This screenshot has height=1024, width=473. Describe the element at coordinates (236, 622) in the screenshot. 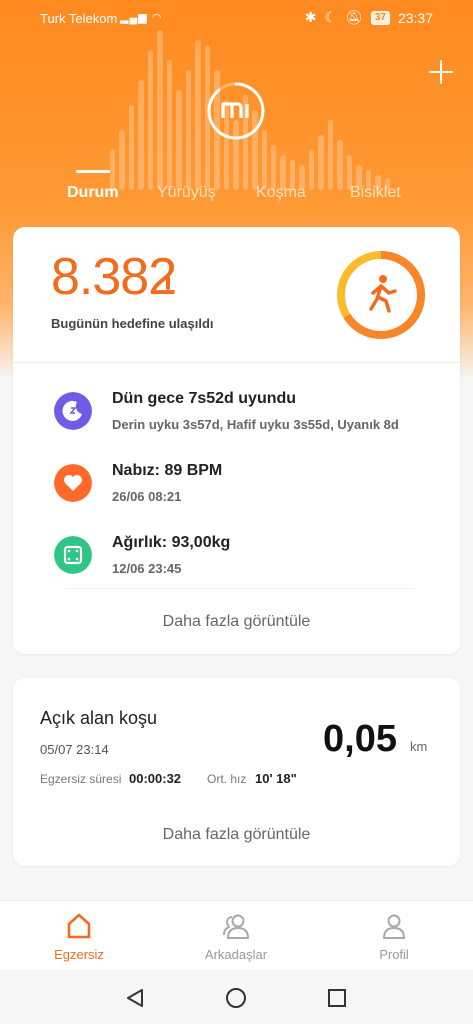

I see `show-more-button: Daha fazla görüntüle` at that location.